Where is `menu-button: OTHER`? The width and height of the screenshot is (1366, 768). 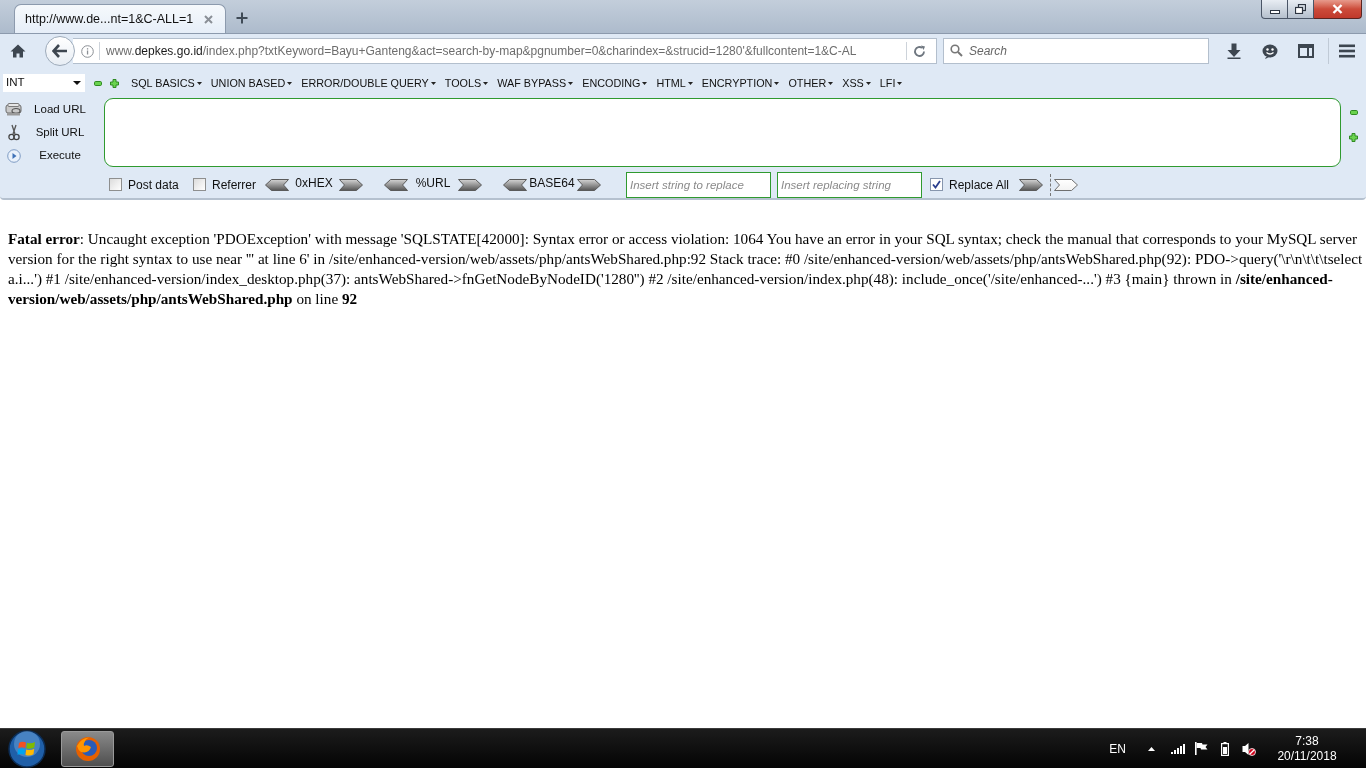
menu-button: OTHER is located at coordinates (811, 83).